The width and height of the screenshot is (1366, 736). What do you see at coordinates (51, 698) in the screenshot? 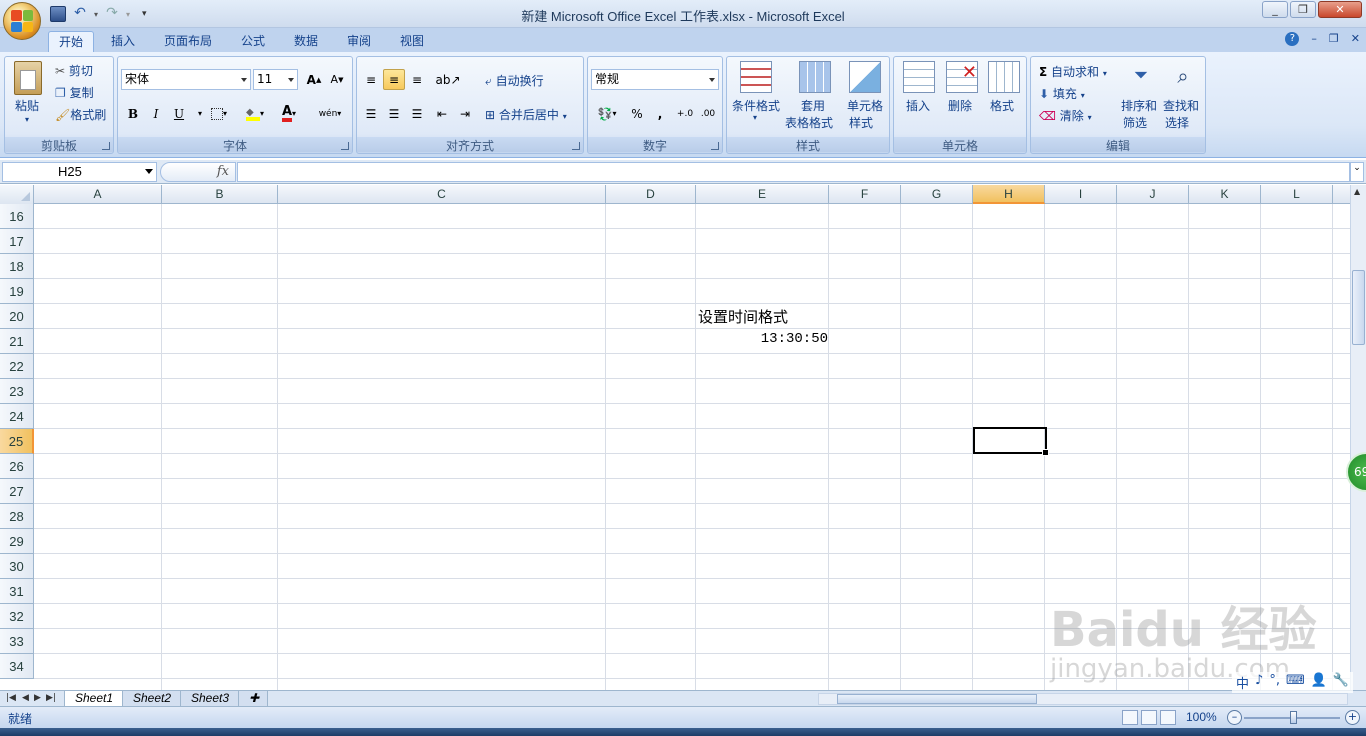
I see `last-sheet-icon: ▶|` at bounding box center [51, 698].